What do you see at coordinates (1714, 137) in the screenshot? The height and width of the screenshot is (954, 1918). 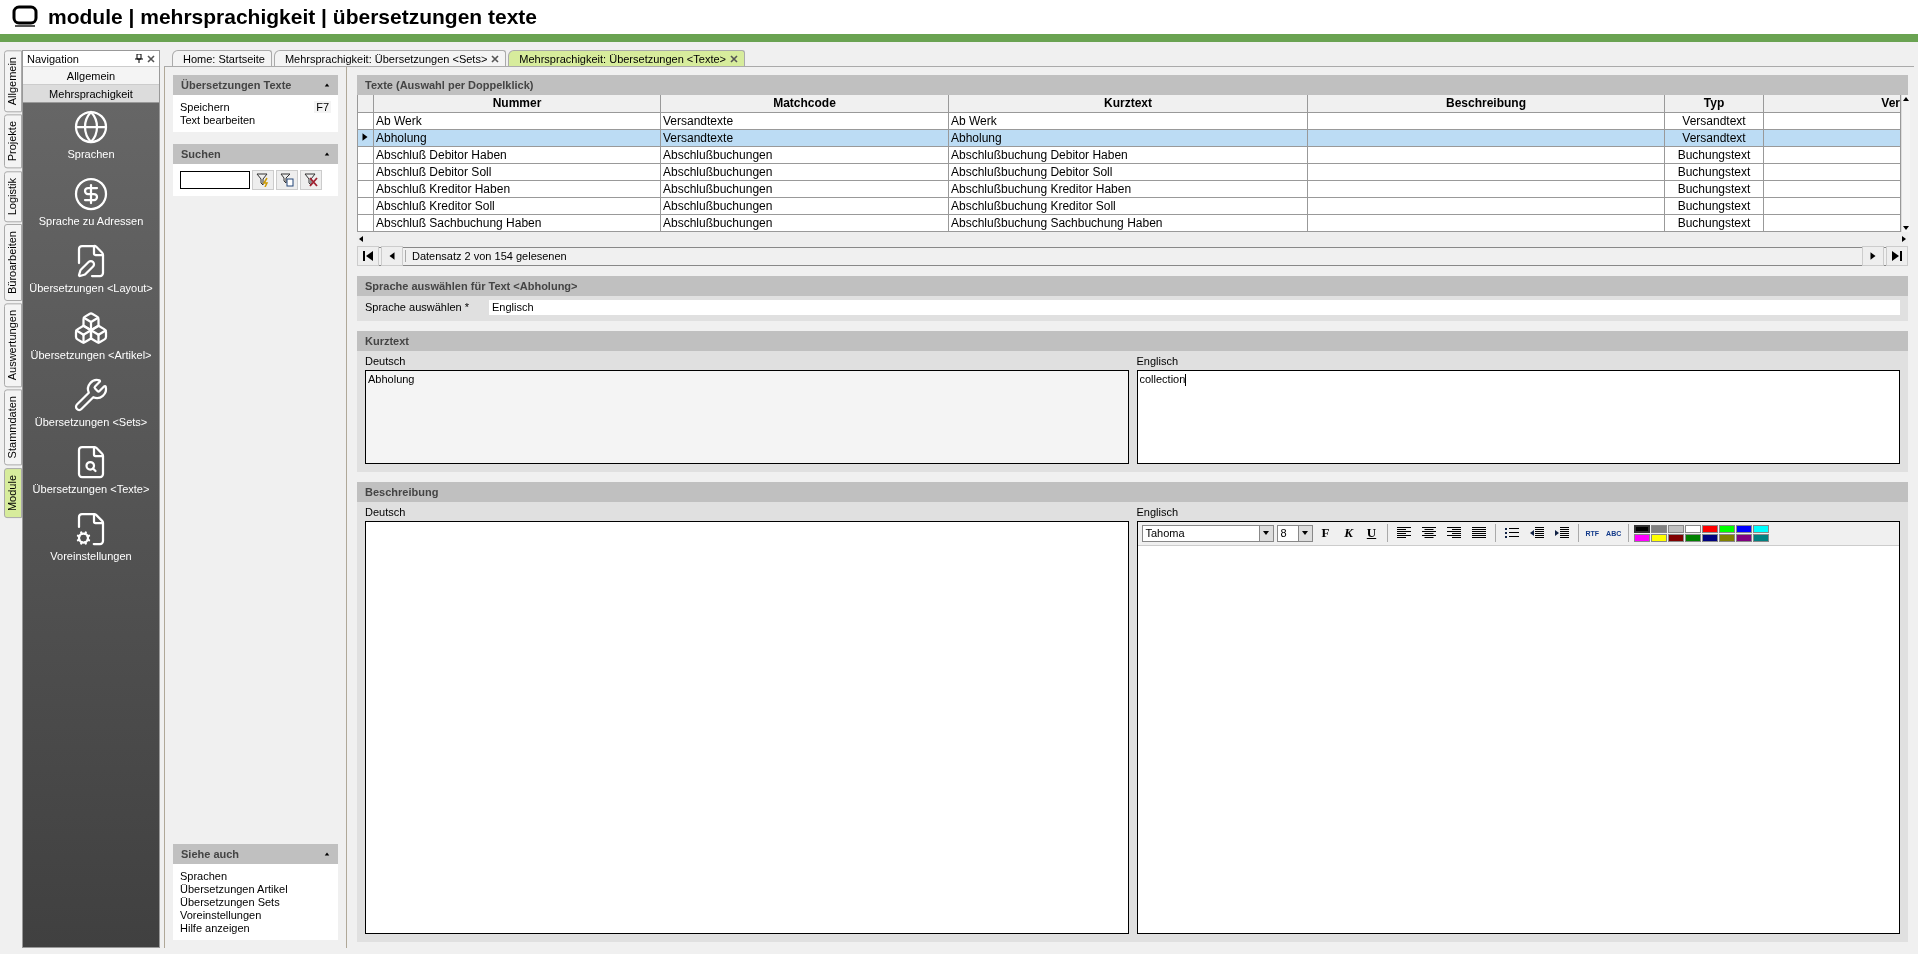 I see `table-cell: Versandtext` at bounding box center [1714, 137].